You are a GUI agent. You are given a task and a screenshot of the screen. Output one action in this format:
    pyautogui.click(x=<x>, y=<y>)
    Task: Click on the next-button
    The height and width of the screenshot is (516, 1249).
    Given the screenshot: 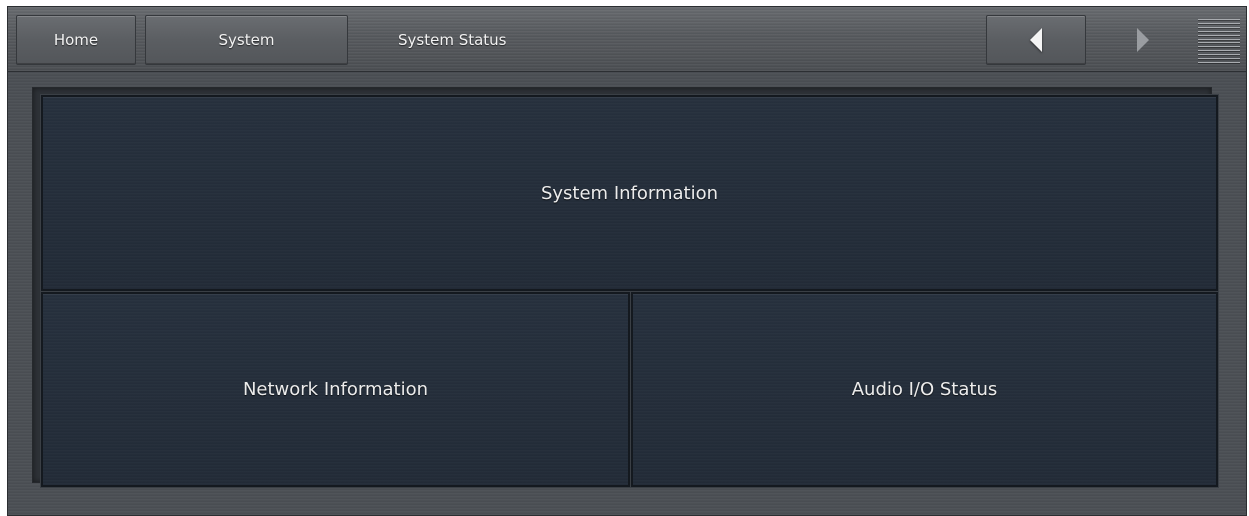 What is the action you would take?
    pyautogui.click(x=1143, y=40)
    